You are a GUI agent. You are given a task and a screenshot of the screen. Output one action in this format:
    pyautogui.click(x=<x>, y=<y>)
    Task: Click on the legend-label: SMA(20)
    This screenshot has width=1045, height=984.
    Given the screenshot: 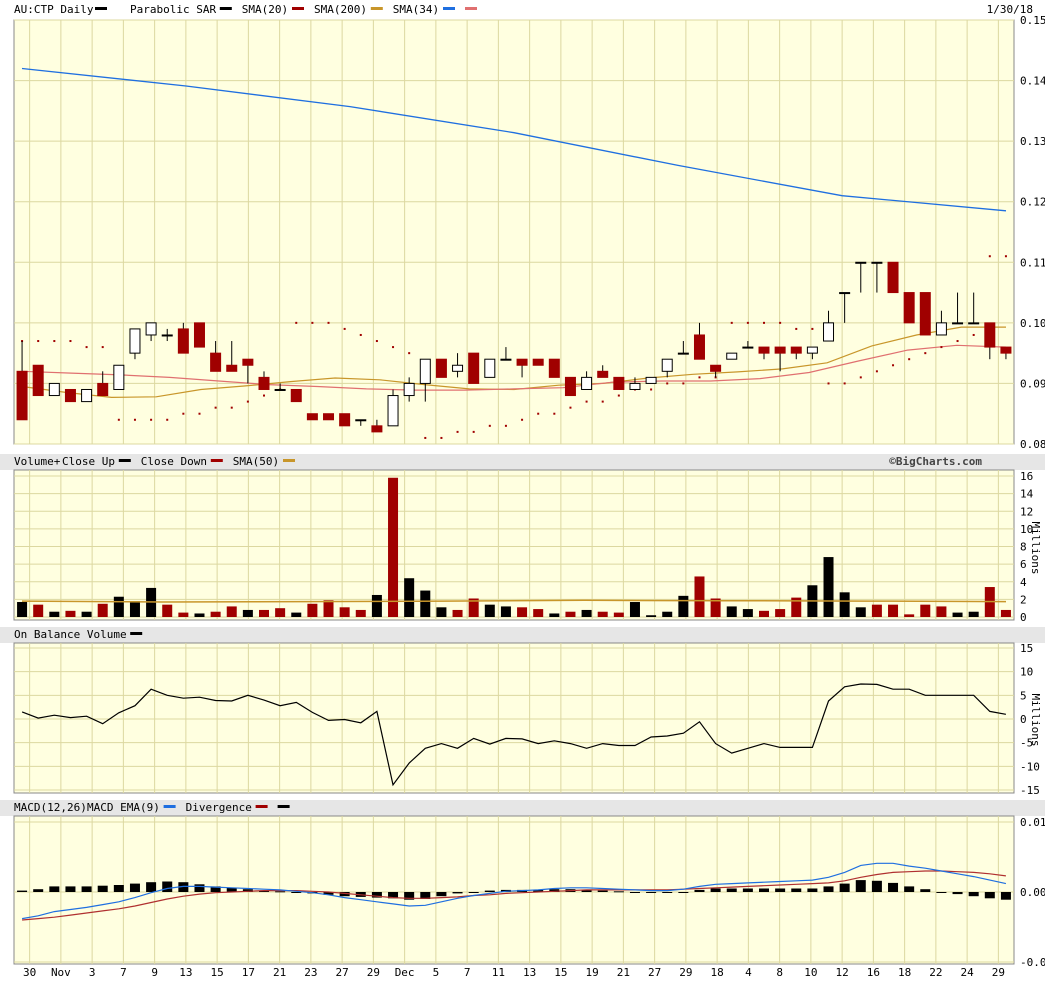 What is the action you would take?
    pyautogui.click(x=265, y=9)
    